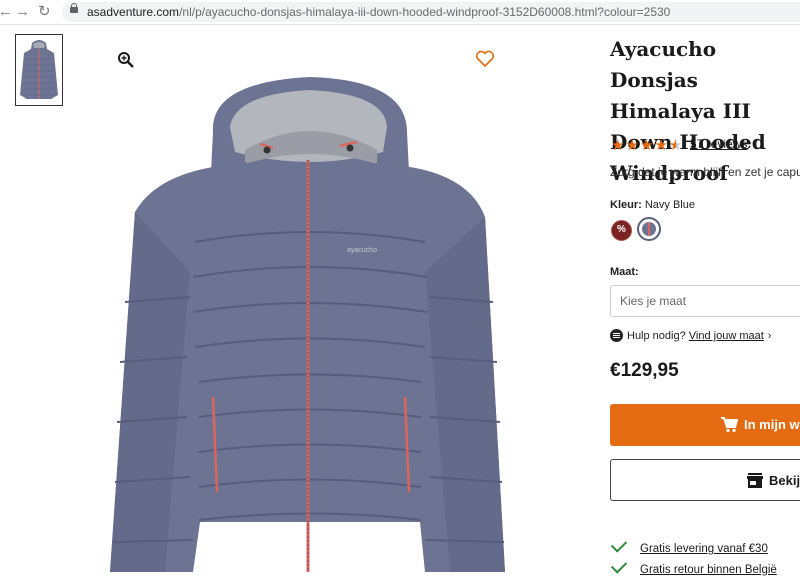 The image size is (800, 577). What do you see at coordinates (726, 336) in the screenshot?
I see `find-size-link: Vind jouw maat` at bounding box center [726, 336].